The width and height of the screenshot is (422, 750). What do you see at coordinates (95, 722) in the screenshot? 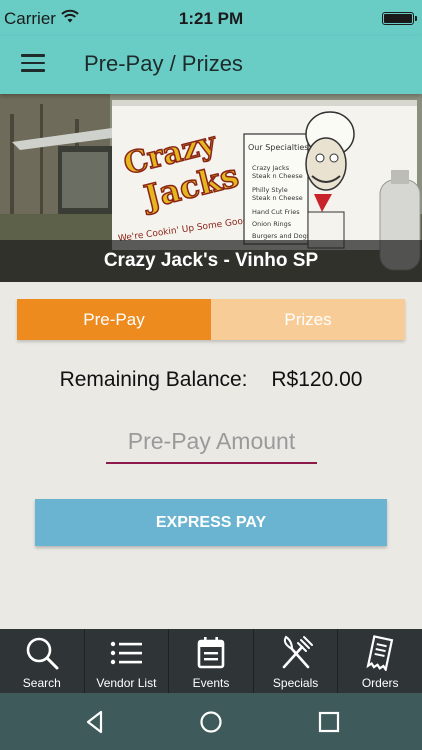
I see `back-icon` at bounding box center [95, 722].